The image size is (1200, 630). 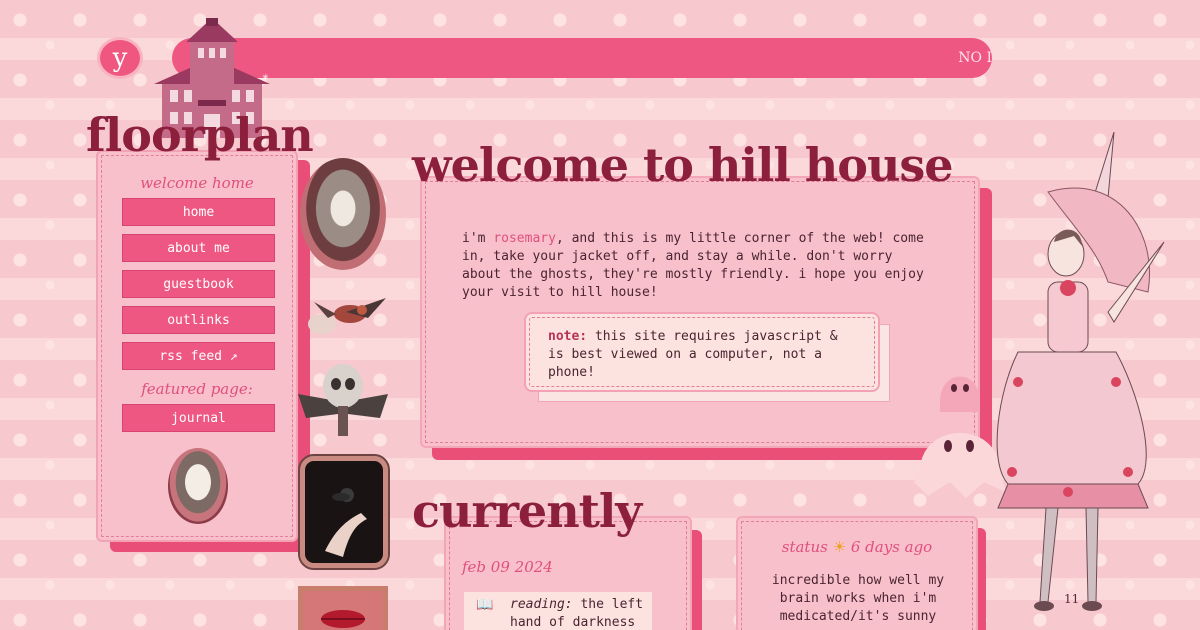 What do you see at coordinates (200, 135) in the screenshot?
I see `sidebar-title: floorplan` at bounding box center [200, 135].